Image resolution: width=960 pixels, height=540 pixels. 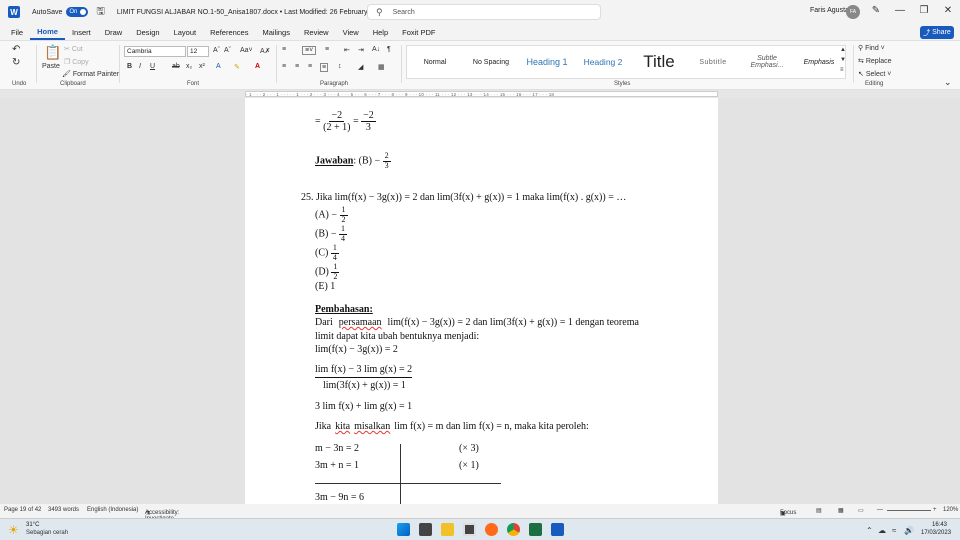 What do you see at coordinates (90, 74) in the screenshot?
I see `format-painter-button: 🖌 Format Painter` at bounding box center [90, 74].